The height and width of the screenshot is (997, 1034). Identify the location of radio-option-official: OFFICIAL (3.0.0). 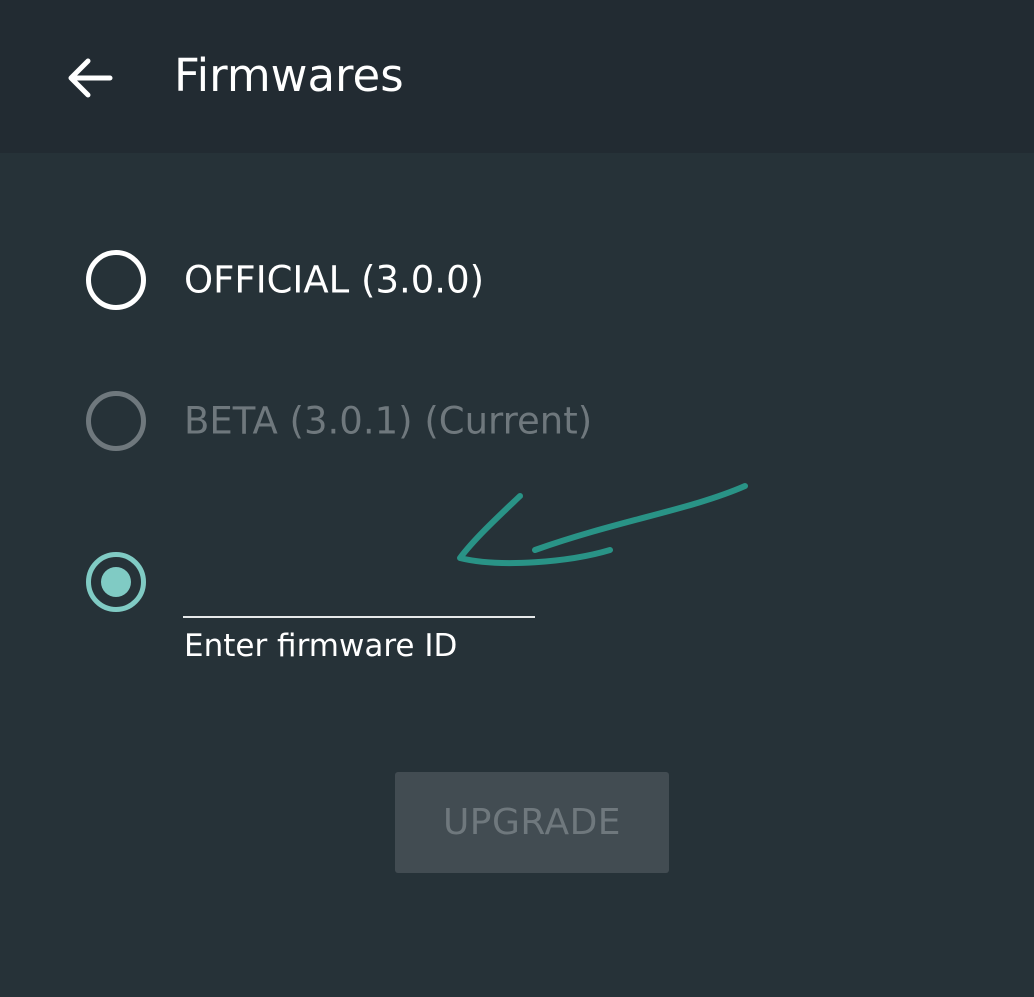
(285, 280).